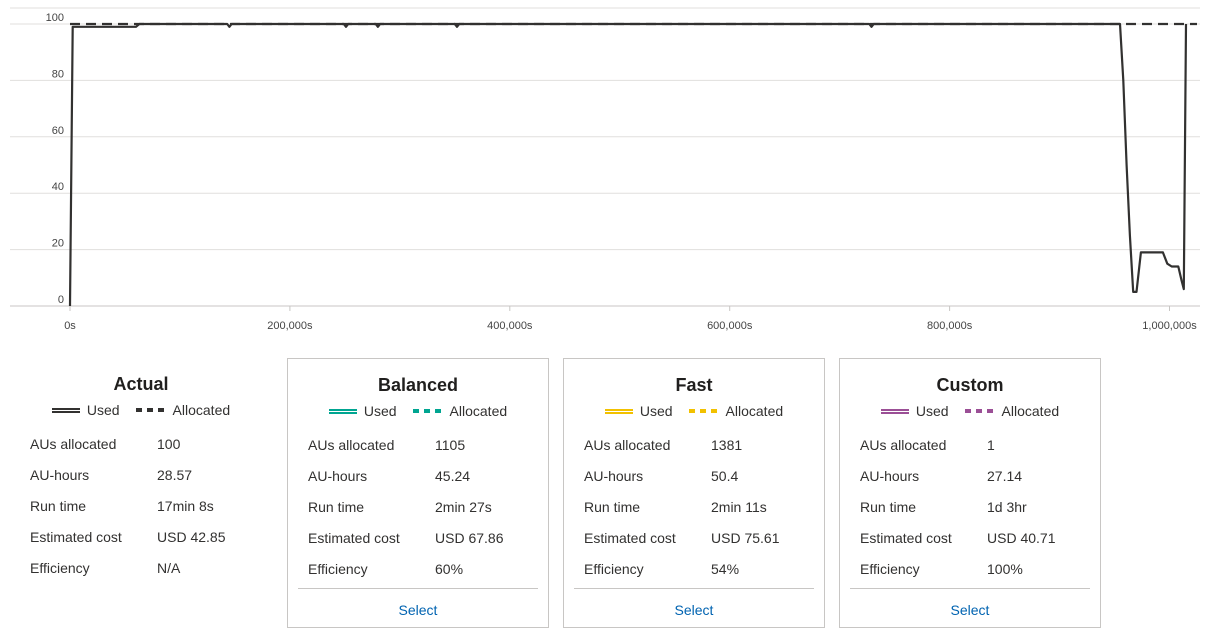 This screenshot has height=635, width=1207. Describe the element at coordinates (975, 444) in the screenshot. I see `metric-aus-allocated: AUs allocated 1` at that location.